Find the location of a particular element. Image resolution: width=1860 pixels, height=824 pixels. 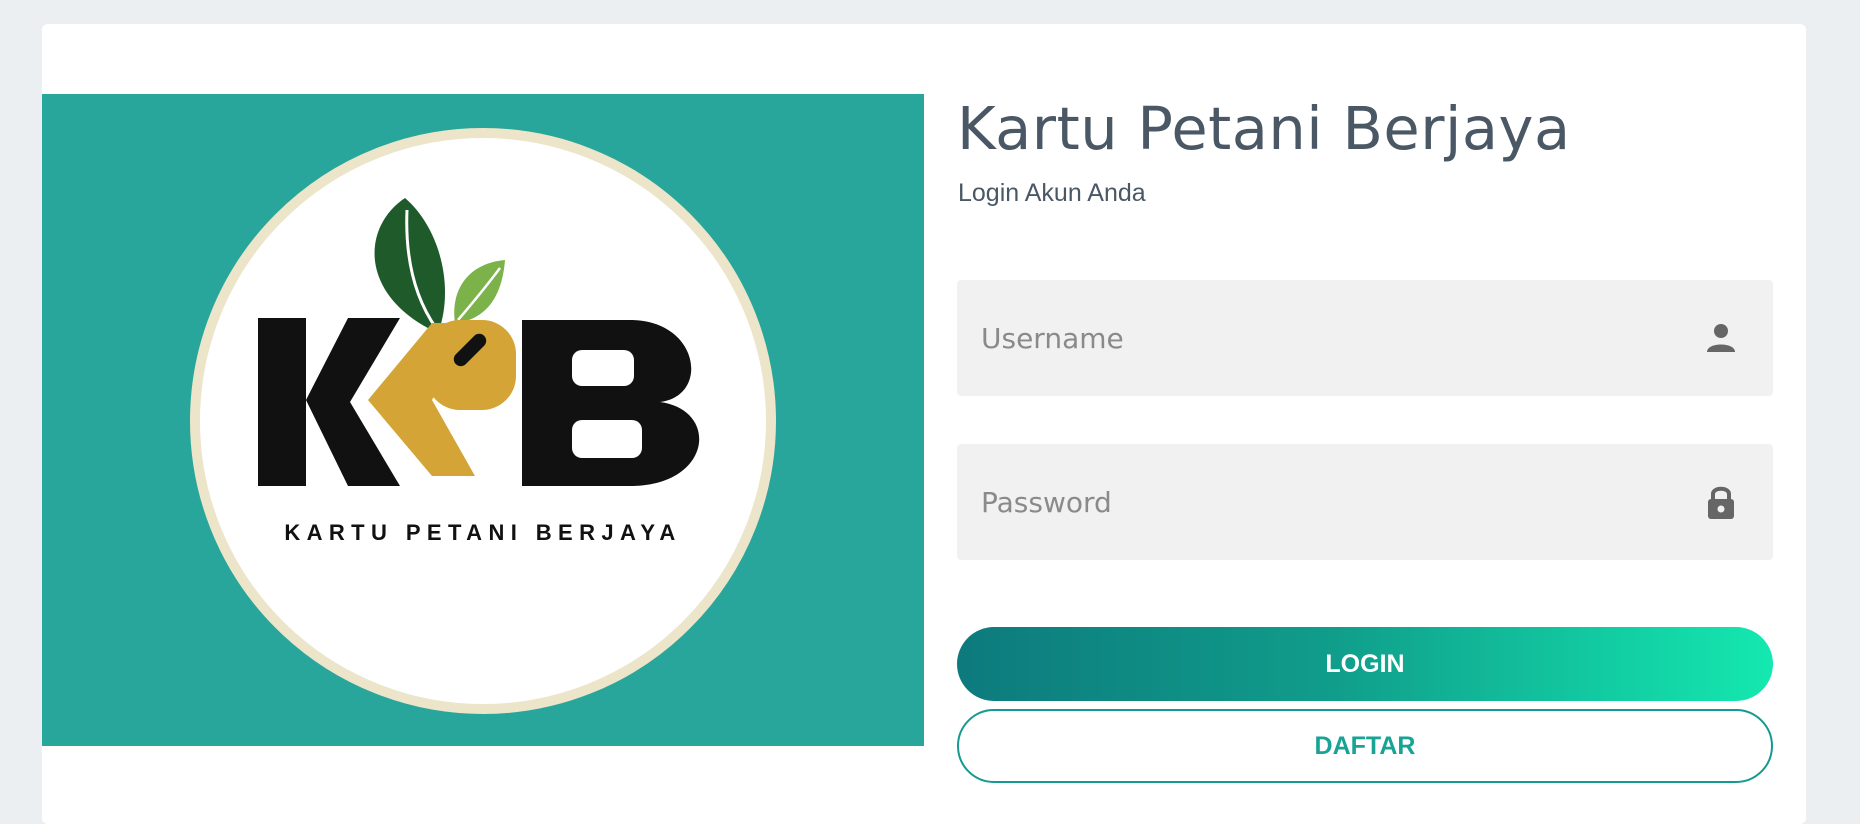

user-icon is located at coordinates (1721, 338).